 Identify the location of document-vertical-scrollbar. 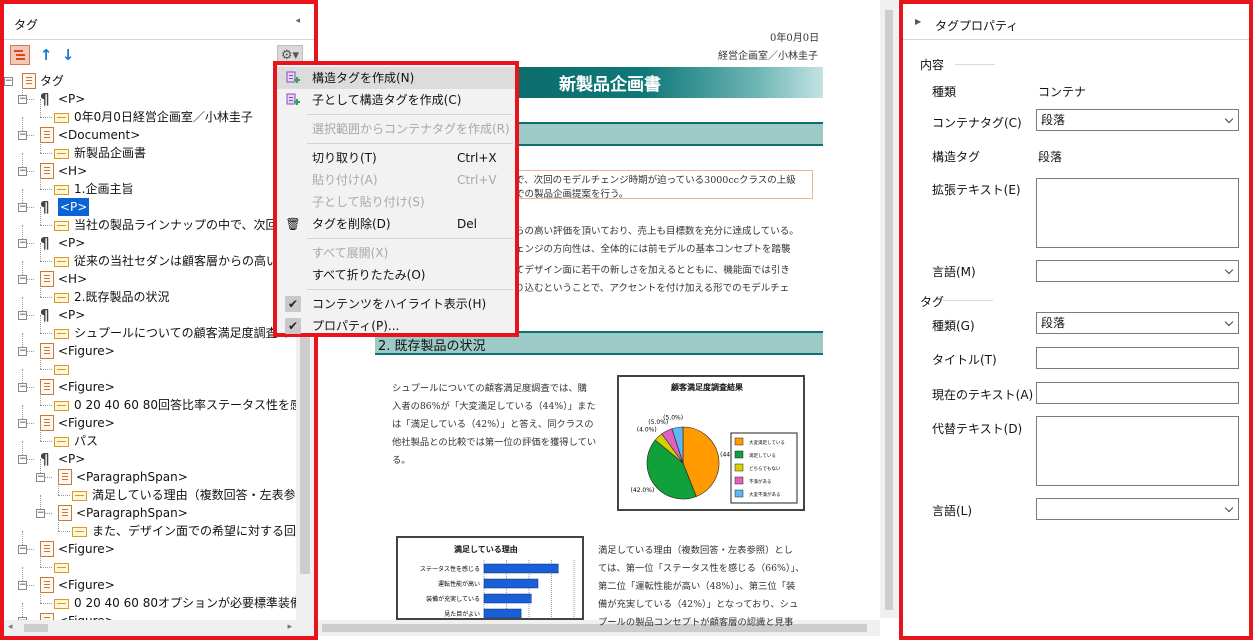
(889, 309).